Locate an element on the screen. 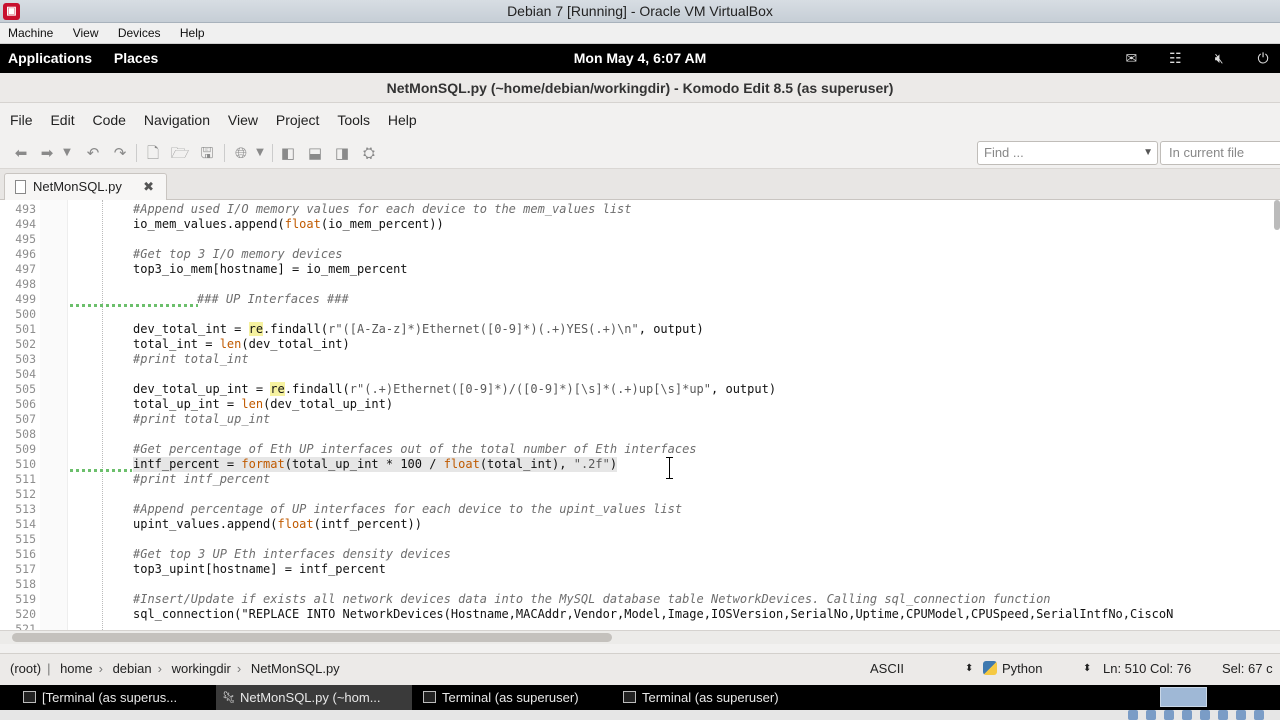 The height and width of the screenshot is (720, 1280). toolbox-icon: ⛭ is located at coordinates (369, 153).